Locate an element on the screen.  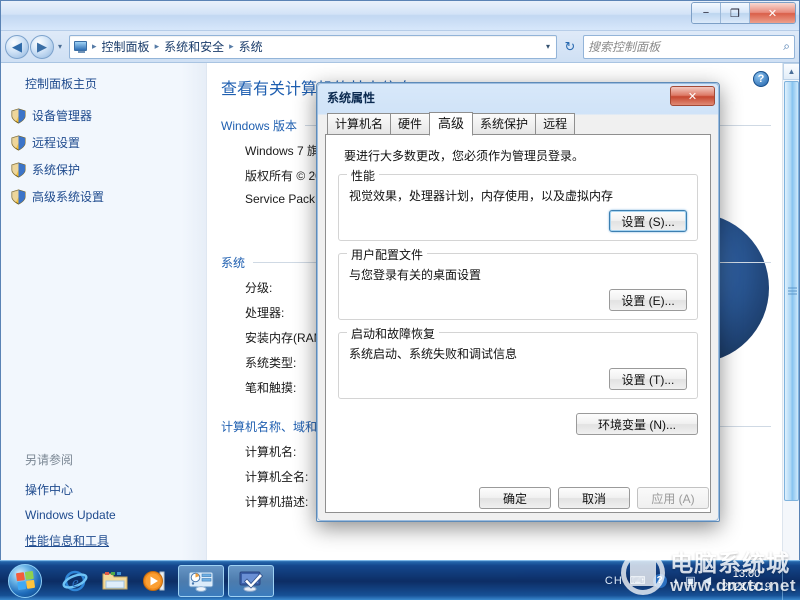
cancel-button: 取消 is located at coordinates (594, 498).